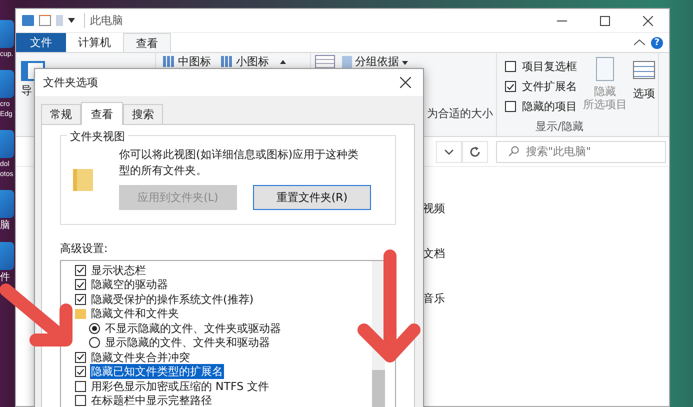 The width and height of the screenshot is (693, 407). I want to click on view-option: 中图标, so click(187, 61).